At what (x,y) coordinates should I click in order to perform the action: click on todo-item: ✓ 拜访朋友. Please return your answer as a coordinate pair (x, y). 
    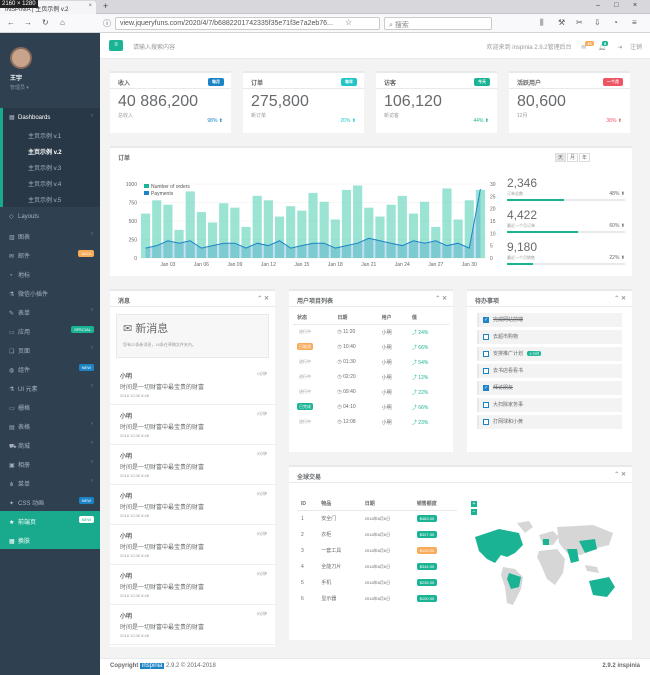
    Looking at the image, I should click on (549, 388).